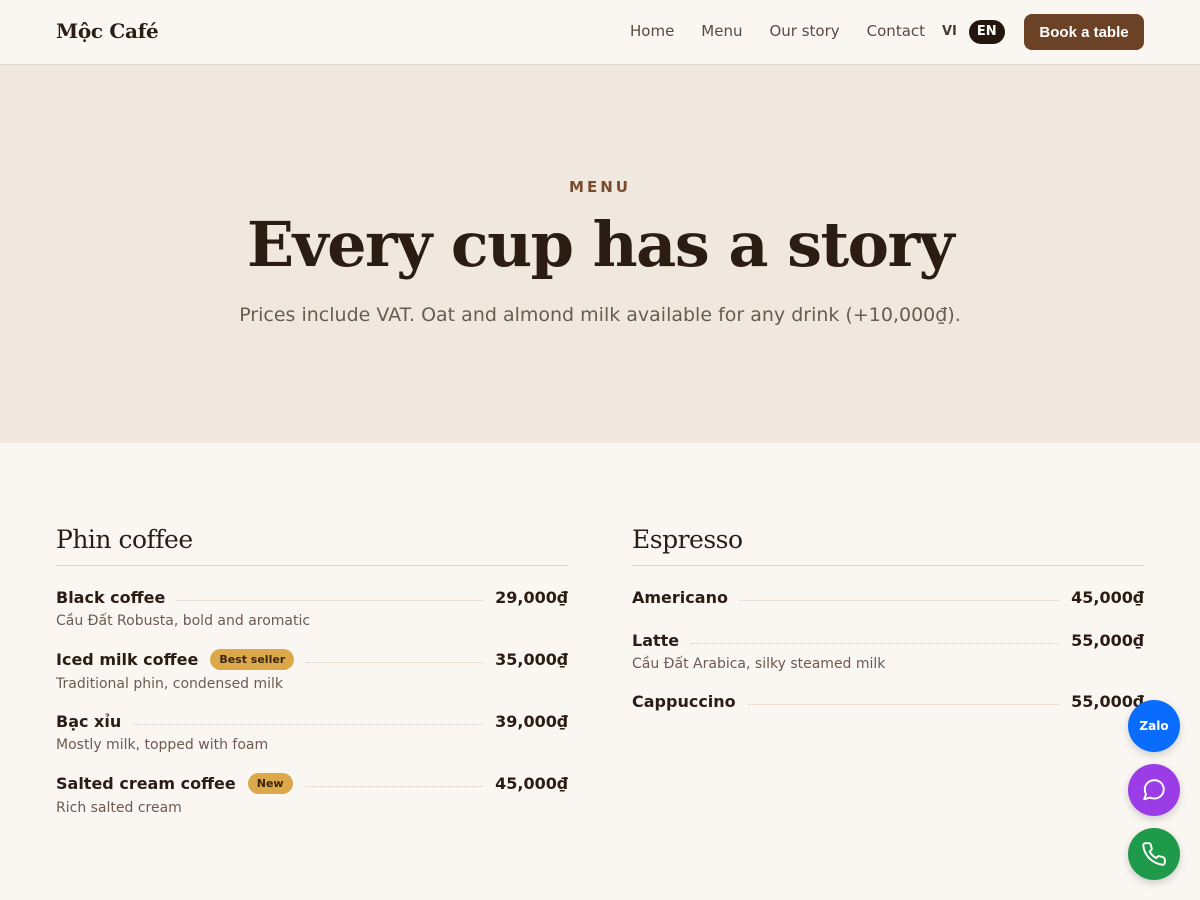 The image size is (1200, 900). I want to click on item-price: 29,000₫, so click(531, 597).